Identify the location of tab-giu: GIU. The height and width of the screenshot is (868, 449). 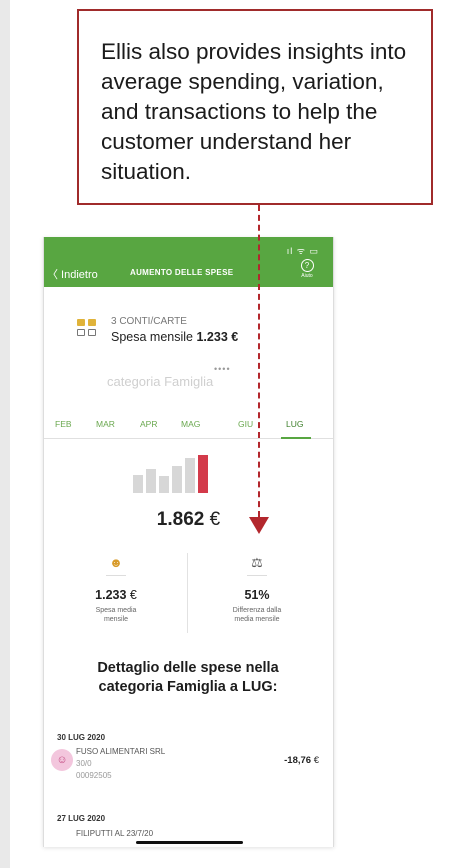
(245, 424).